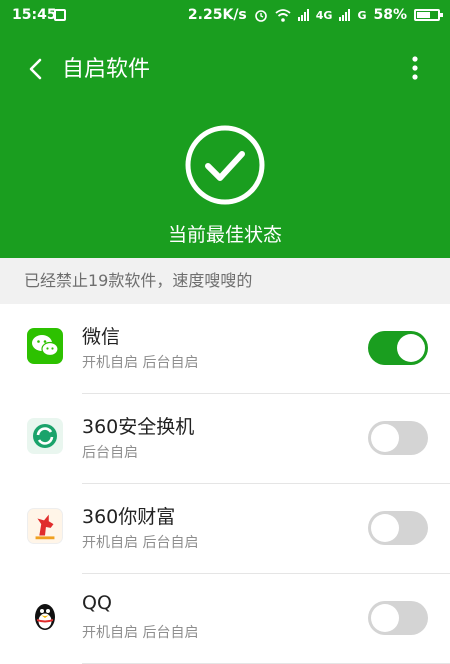 This screenshot has height=664, width=450. What do you see at coordinates (129, 517) in the screenshot?
I see `app-name: 360你财富` at bounding box center [129, 517].